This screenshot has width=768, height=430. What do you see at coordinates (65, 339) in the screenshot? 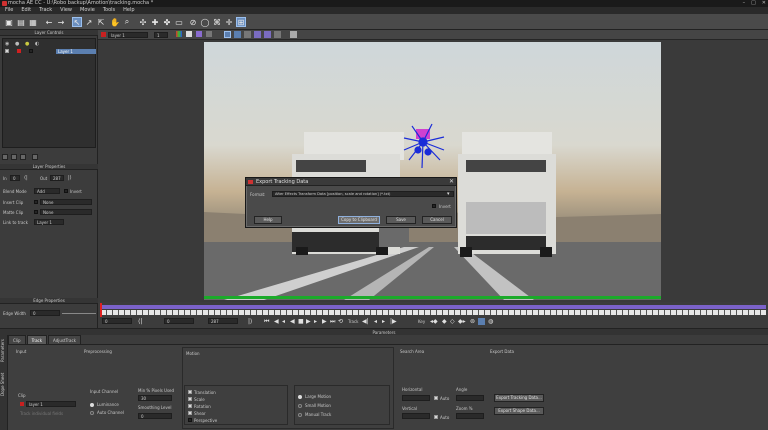
I see `tab-adjust-track: AdjustTrack` at bounding box center [65, 339].